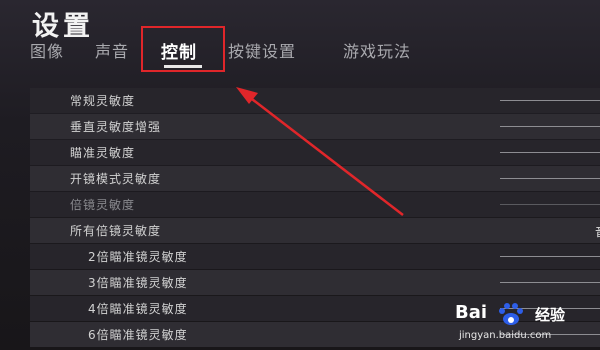 The image size is (600, 350). I want to click on watermark-suffix: 经验, so click(550, 315).